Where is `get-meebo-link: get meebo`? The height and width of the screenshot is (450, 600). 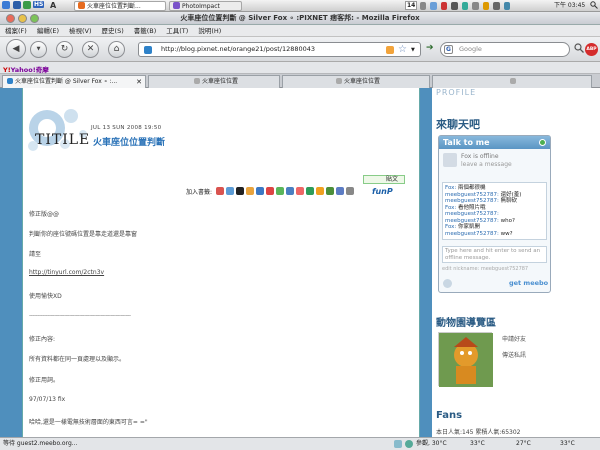 get-meebo-link: get meebo is located at coordinates (528, 283).